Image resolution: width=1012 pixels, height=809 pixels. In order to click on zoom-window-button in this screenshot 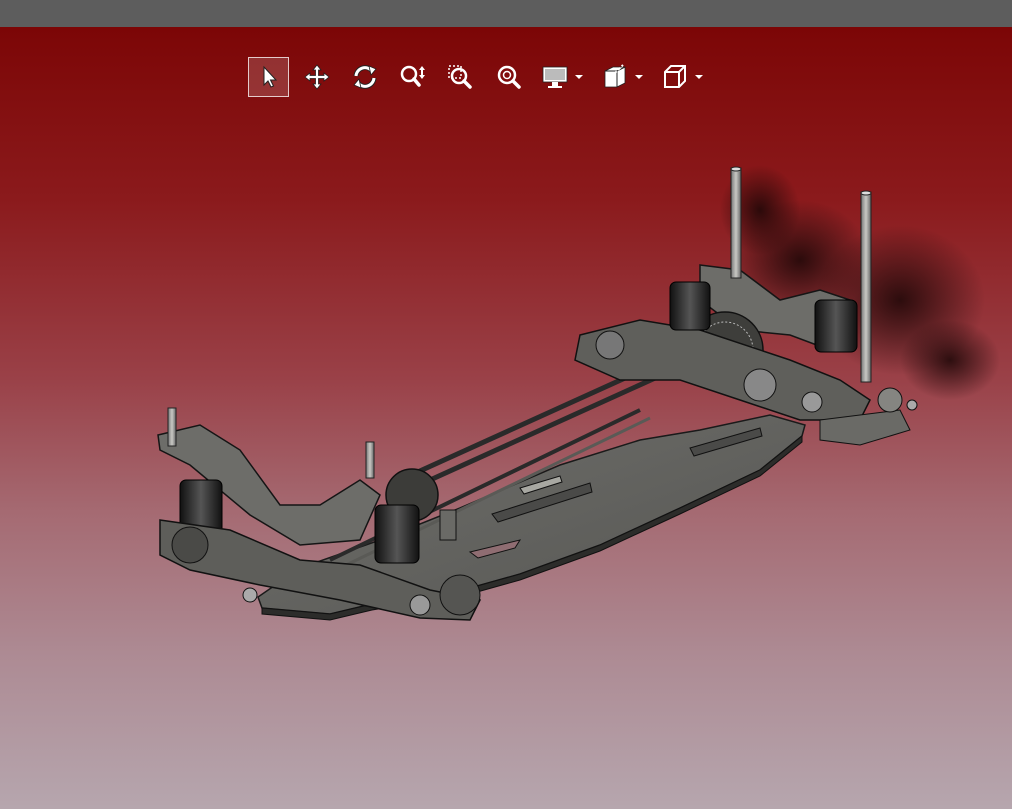, I will do `click(461, 77)`.